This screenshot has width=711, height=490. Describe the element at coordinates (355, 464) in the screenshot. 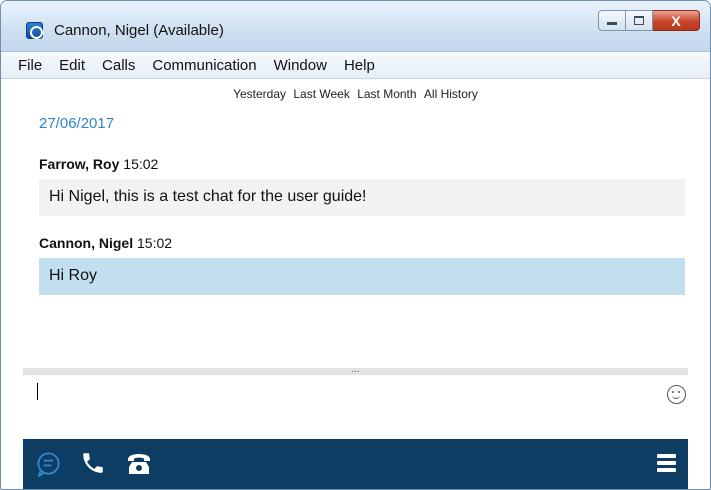

I see `action-toolbar` at that location.